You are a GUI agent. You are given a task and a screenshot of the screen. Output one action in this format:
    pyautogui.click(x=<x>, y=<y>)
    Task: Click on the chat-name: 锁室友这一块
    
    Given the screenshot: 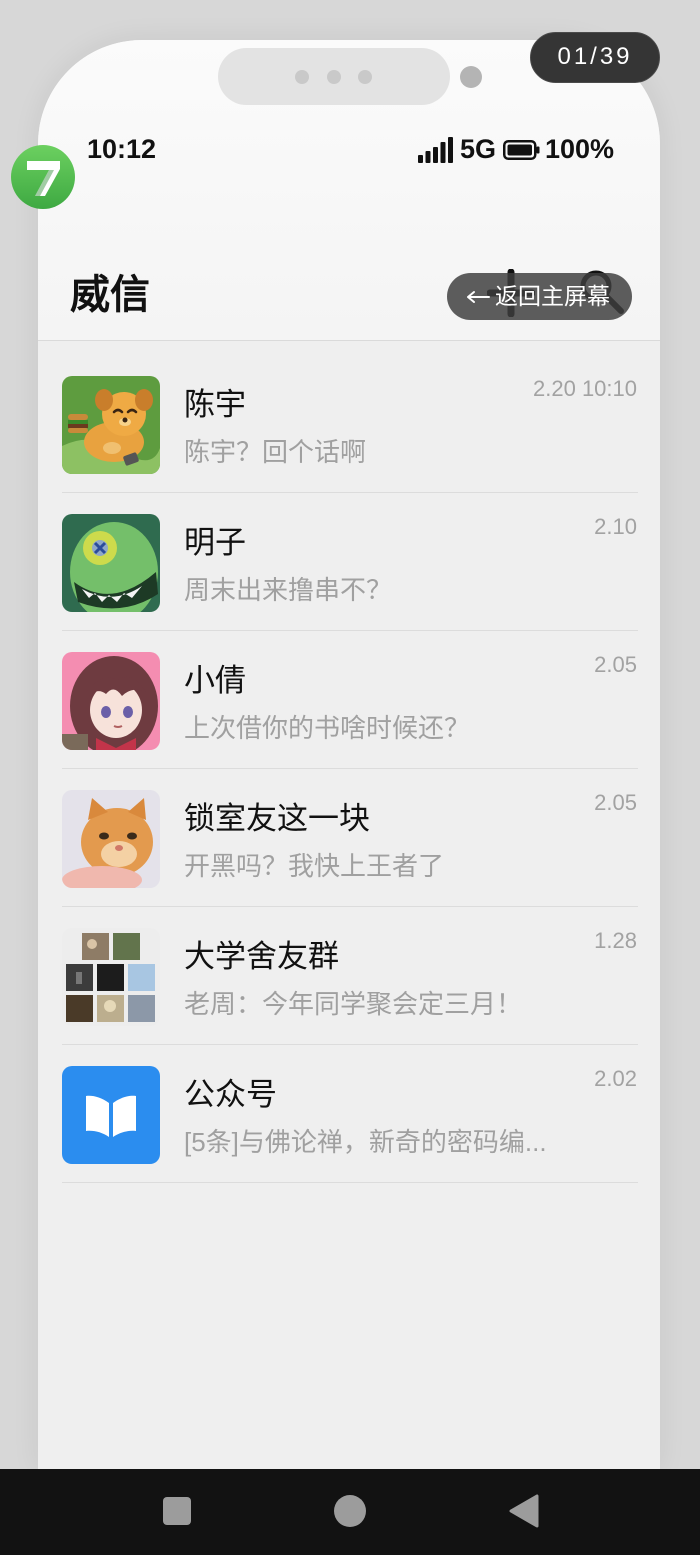 What is the action you would take?
    pyautogui.click(x=277, y=818)
    